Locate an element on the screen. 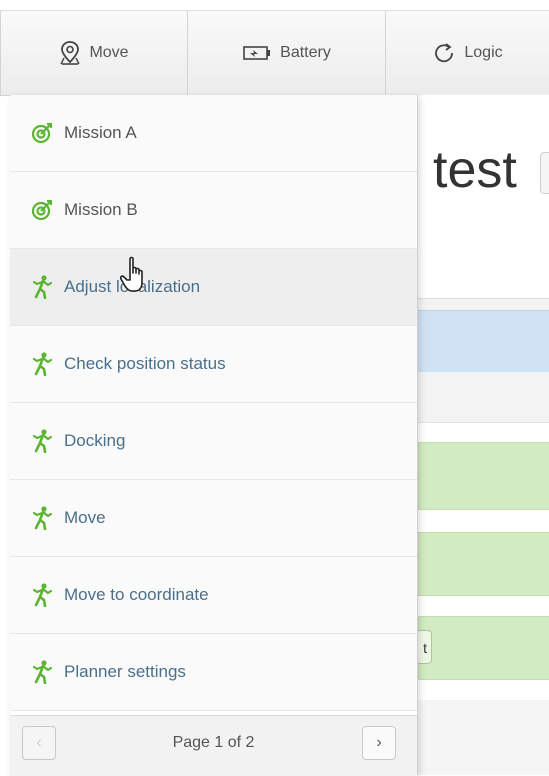 Image resolution: width=549 pixels, height=776 pixels. top-toolbar: Move Battery Logic is located at coordinates (274, 53).